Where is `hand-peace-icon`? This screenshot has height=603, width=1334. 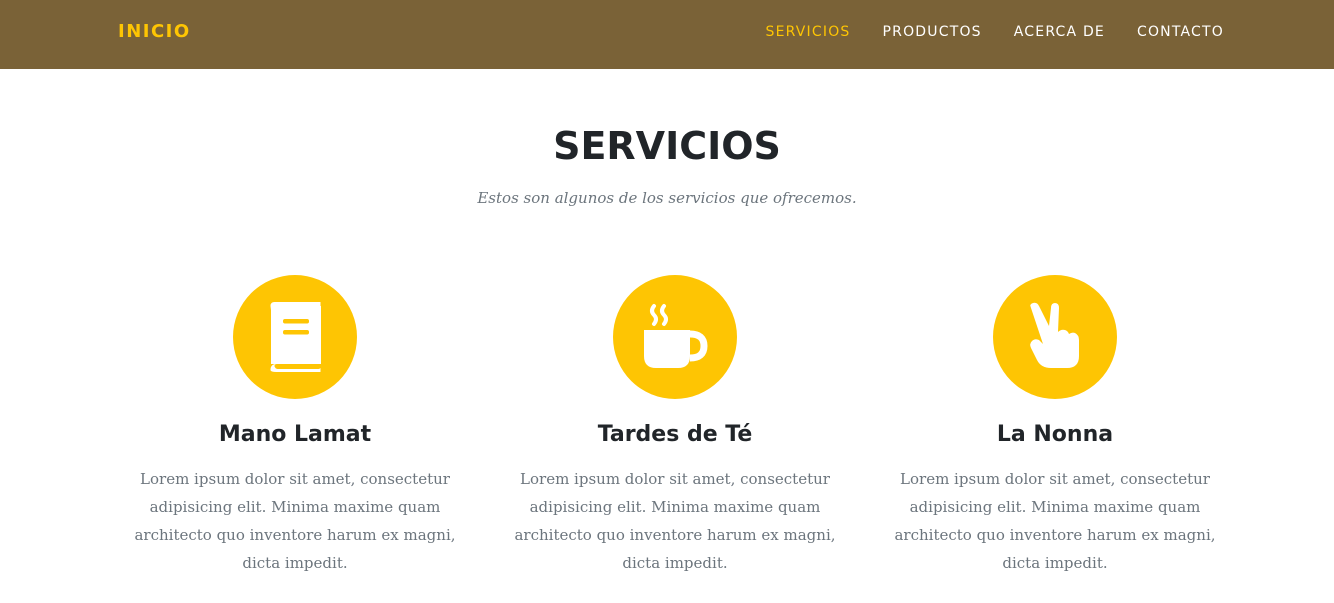
hand-peace-icon is located at coordinates (1054, 335).